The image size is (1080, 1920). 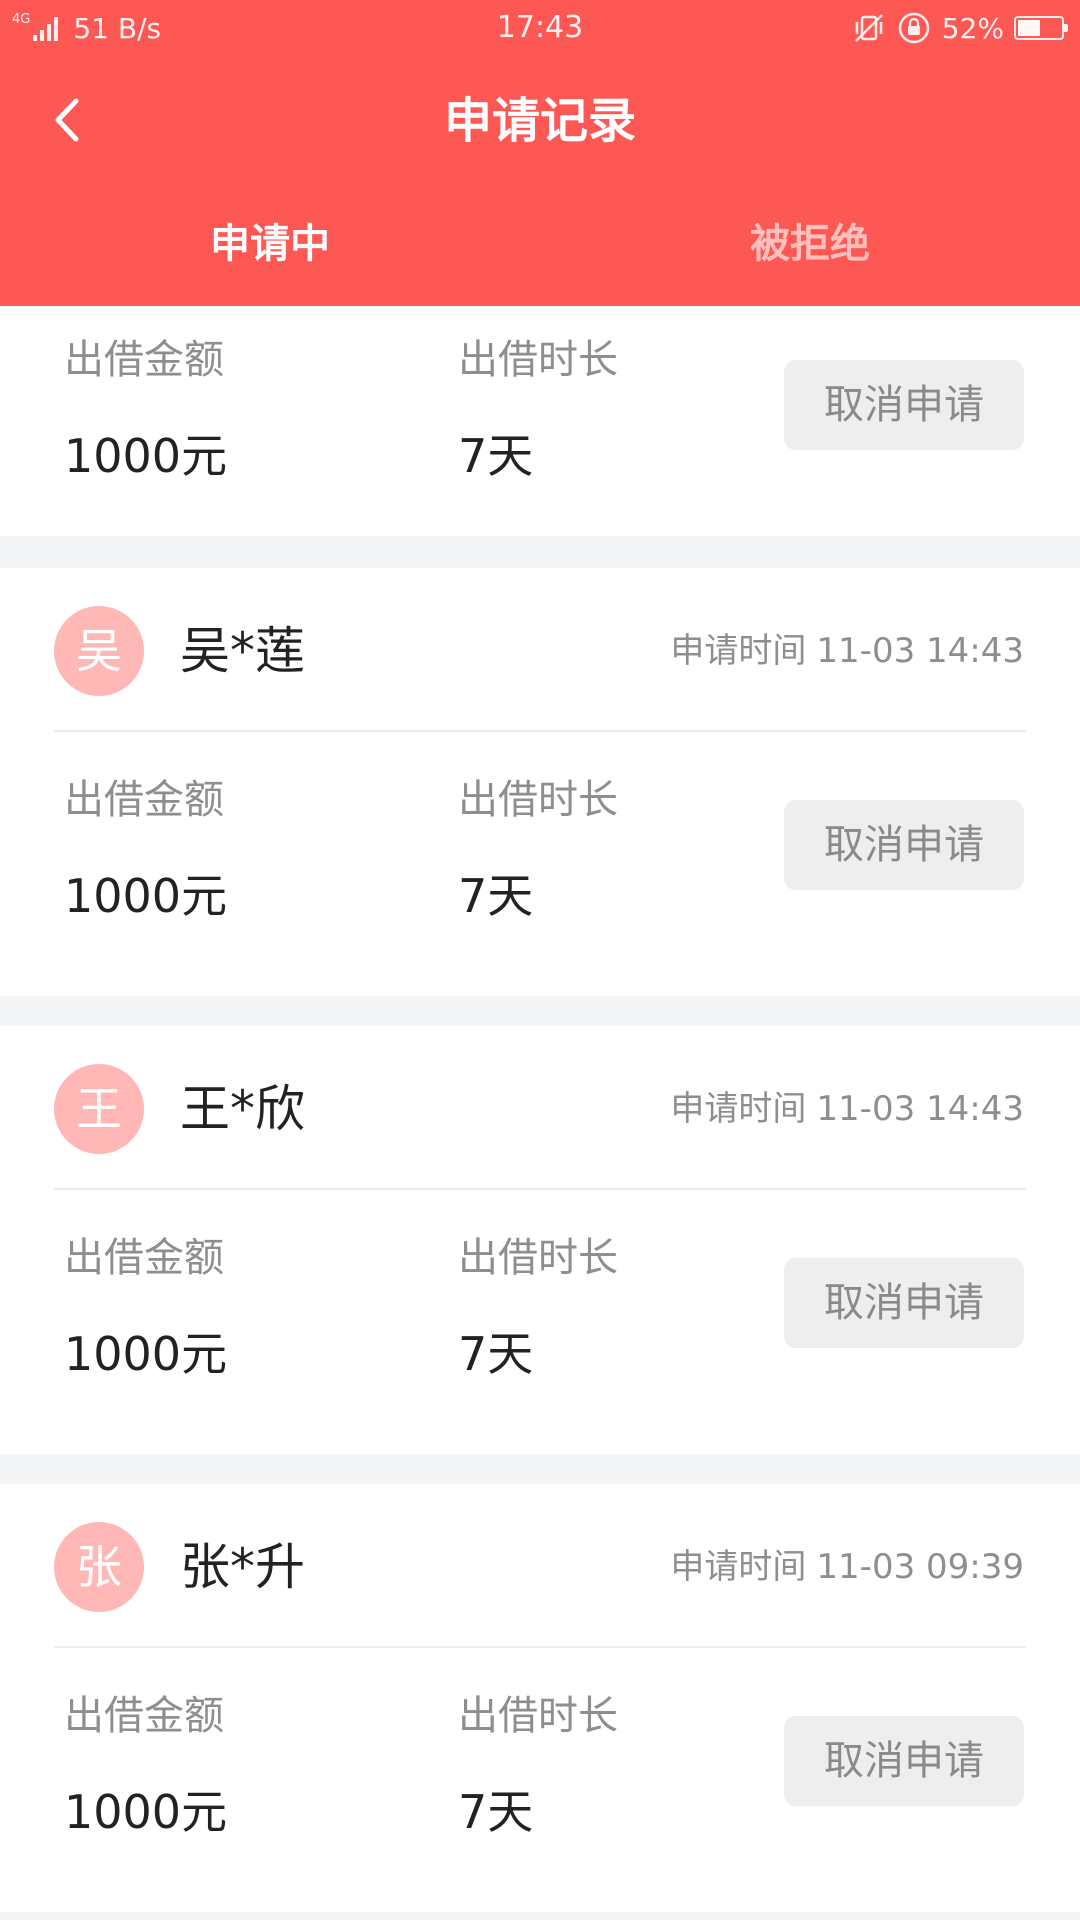 What do you see at coordinates (540, 1107) in the screenshot?
I see `record-header: 王 王*欣 申请时间 11-03 14:43` at bounding box center [540, 1107].